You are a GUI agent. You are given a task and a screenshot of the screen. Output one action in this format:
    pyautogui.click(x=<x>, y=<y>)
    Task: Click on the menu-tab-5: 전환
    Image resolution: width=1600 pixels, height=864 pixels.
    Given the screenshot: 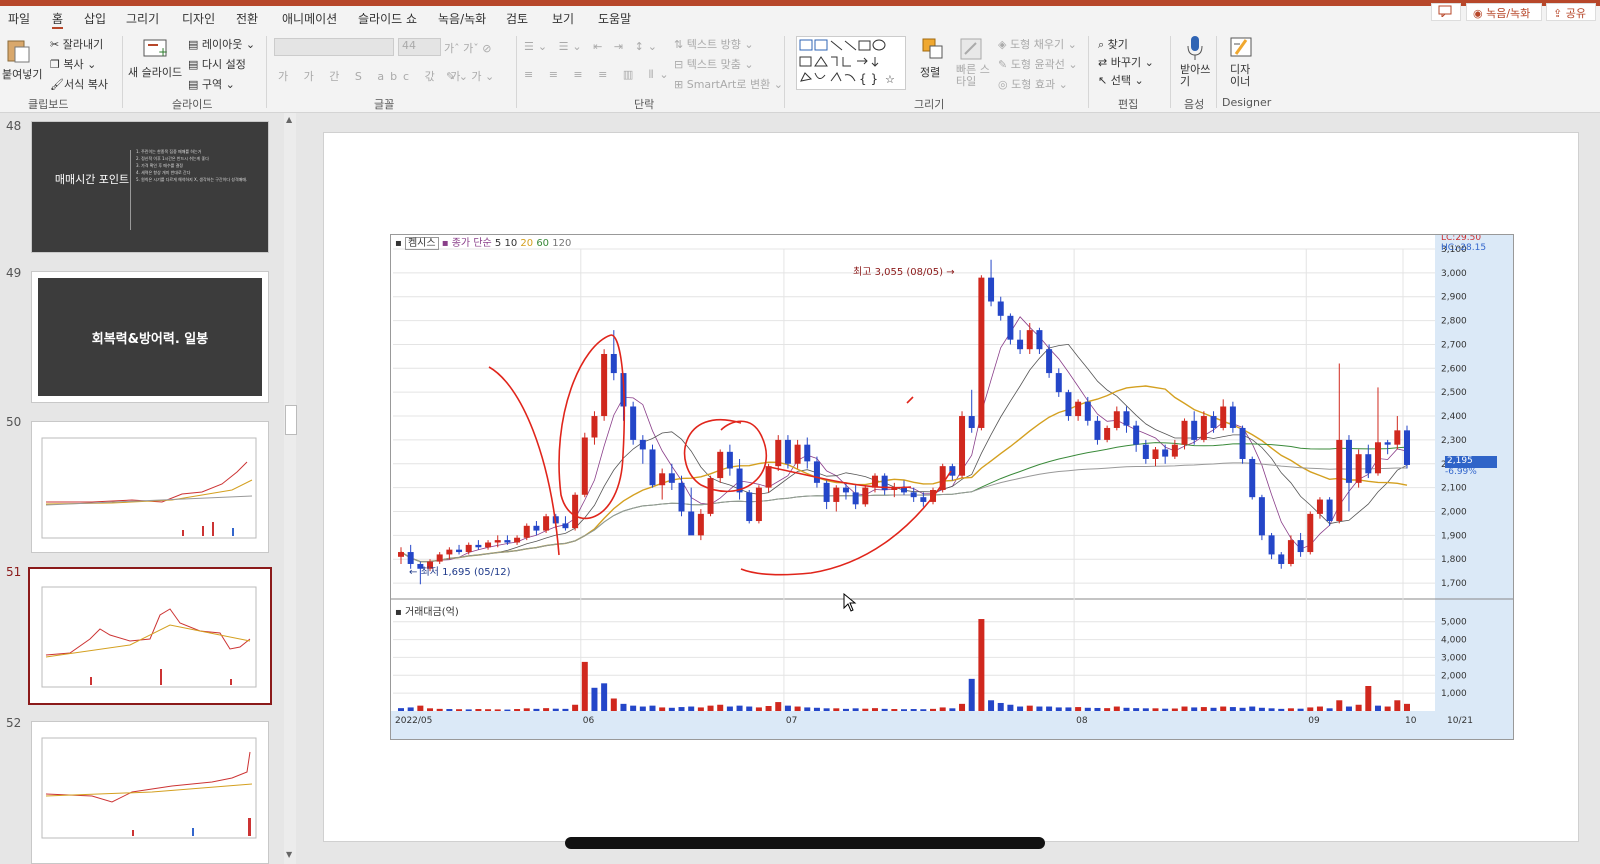 What is the action you would take?
    pyautogui.click(x=247, y=18)
    